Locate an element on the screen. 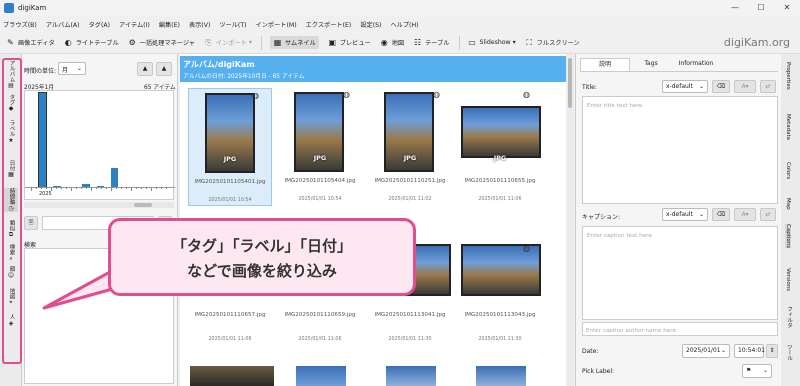  timeline-bars is located at coordinates (100, 139).